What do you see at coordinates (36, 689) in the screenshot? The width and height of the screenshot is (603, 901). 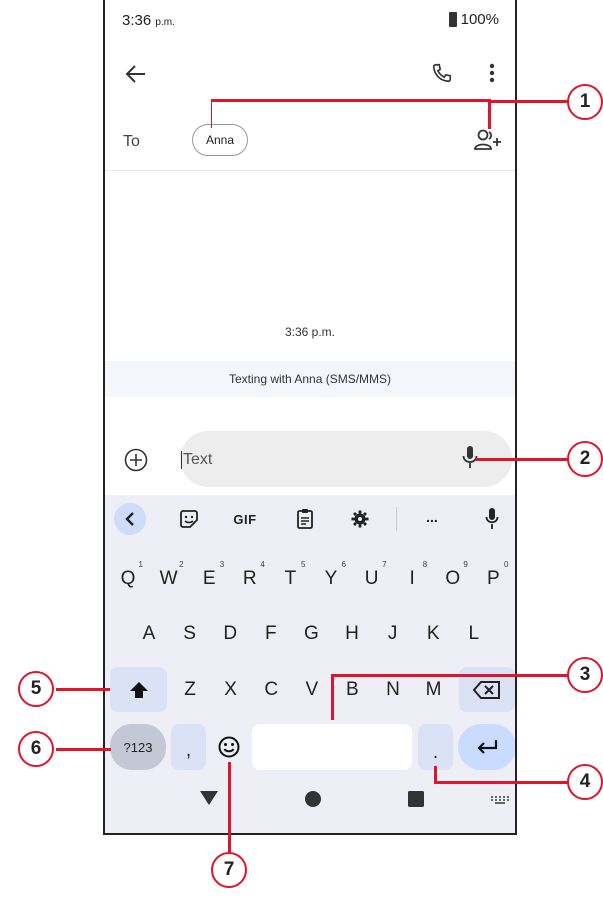 I see `callout-5: 5` at bounding box center [36, 689].